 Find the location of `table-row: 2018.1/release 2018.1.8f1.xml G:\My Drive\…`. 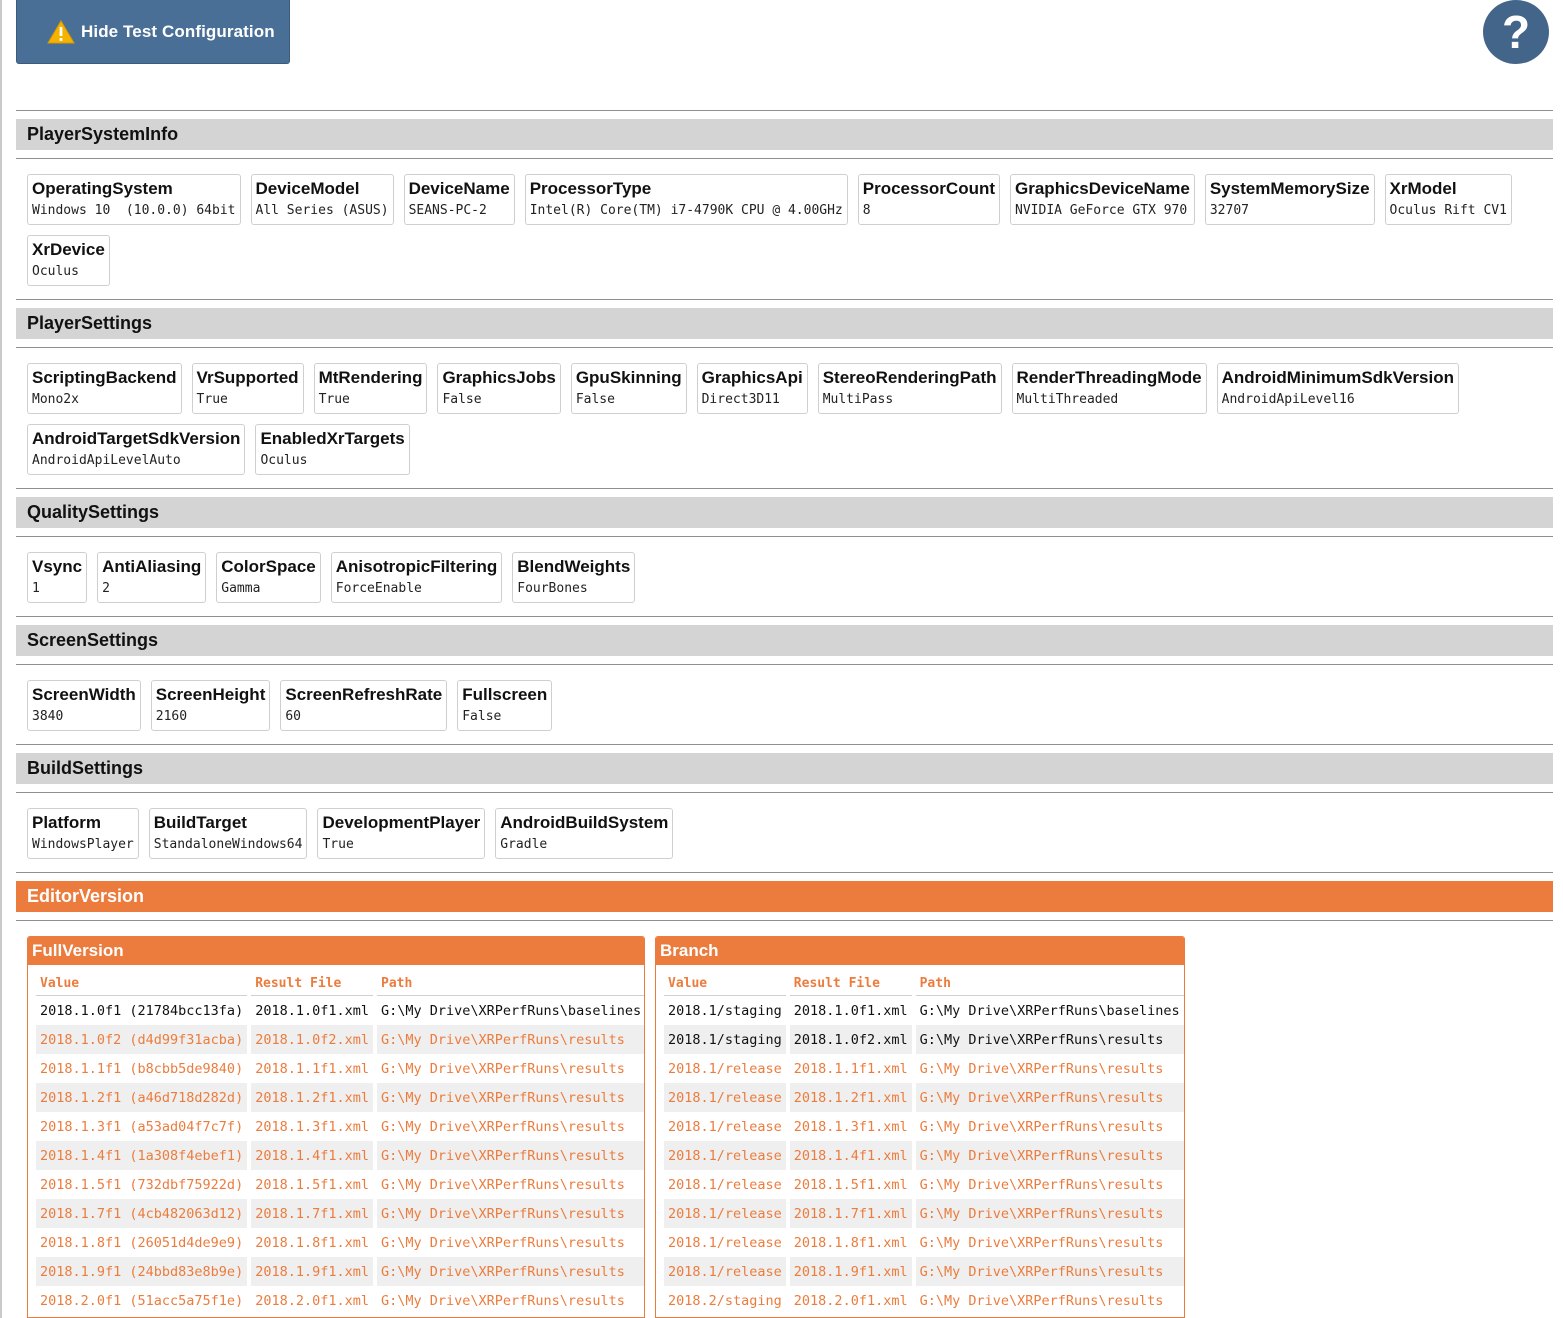

table-row: 2018.1/release 2018.1.8f1.xml G:\My Drive\… is located at coordinates (924, 1242).